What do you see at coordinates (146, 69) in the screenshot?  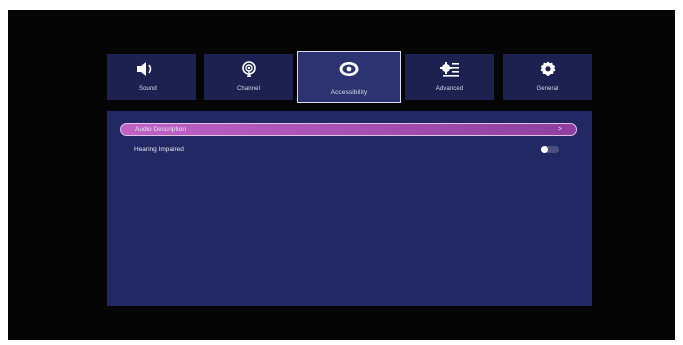 I see `speaker-icon` at bounding box center [146, 69].